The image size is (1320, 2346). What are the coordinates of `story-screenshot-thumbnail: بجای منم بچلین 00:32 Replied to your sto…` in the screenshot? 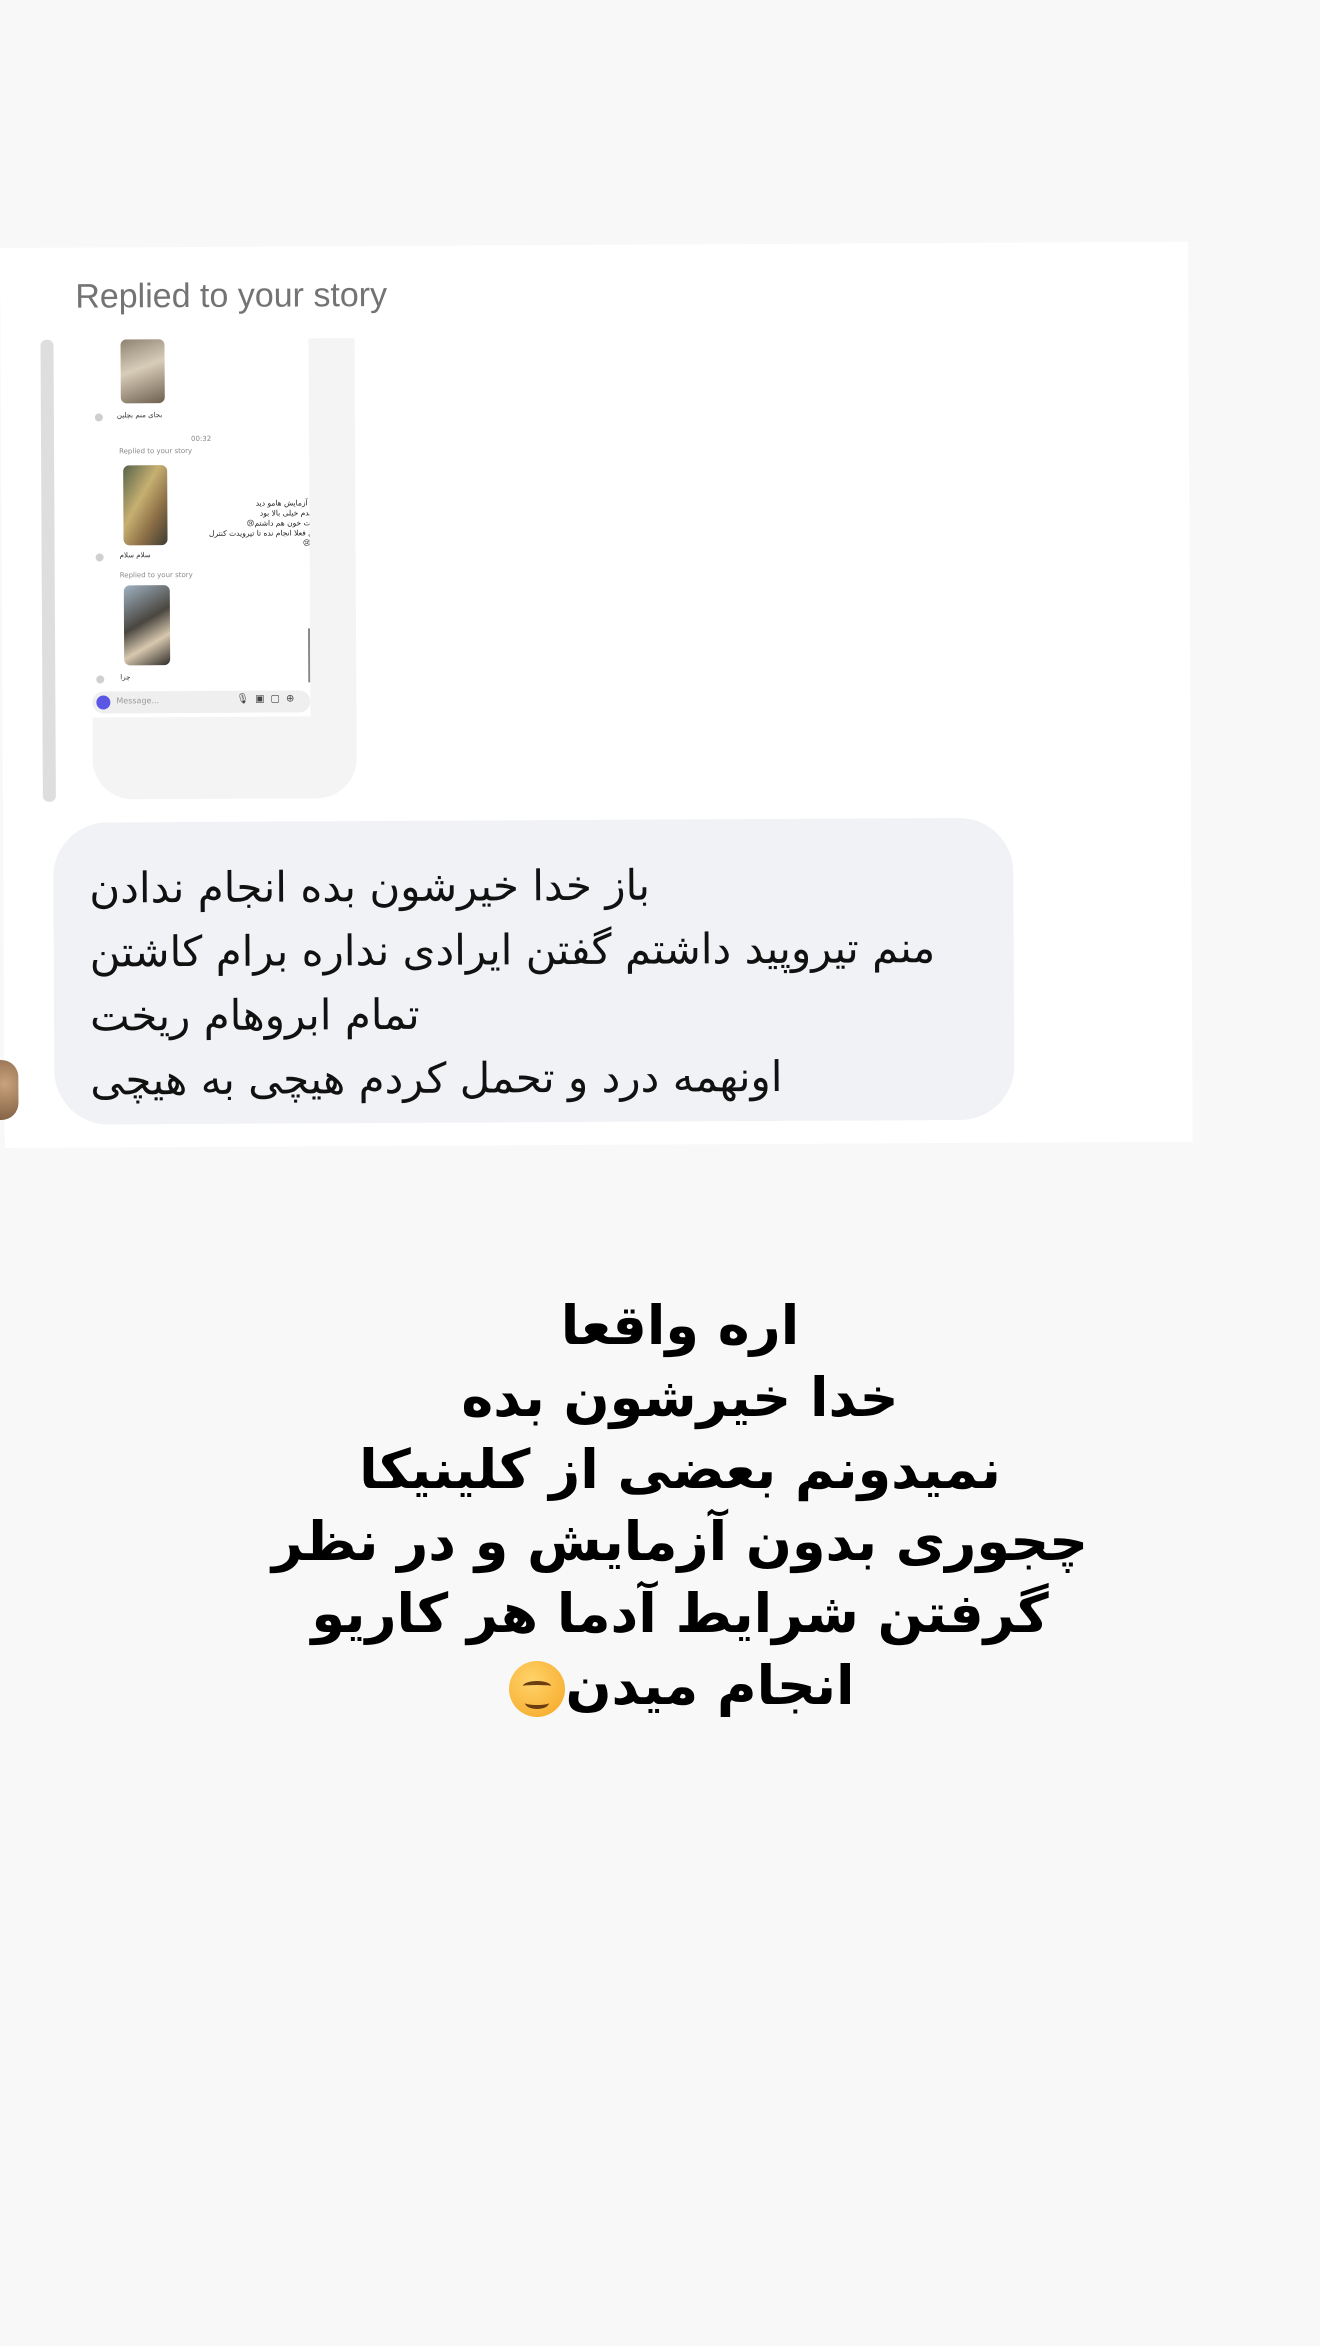 It's located at (200, 528).